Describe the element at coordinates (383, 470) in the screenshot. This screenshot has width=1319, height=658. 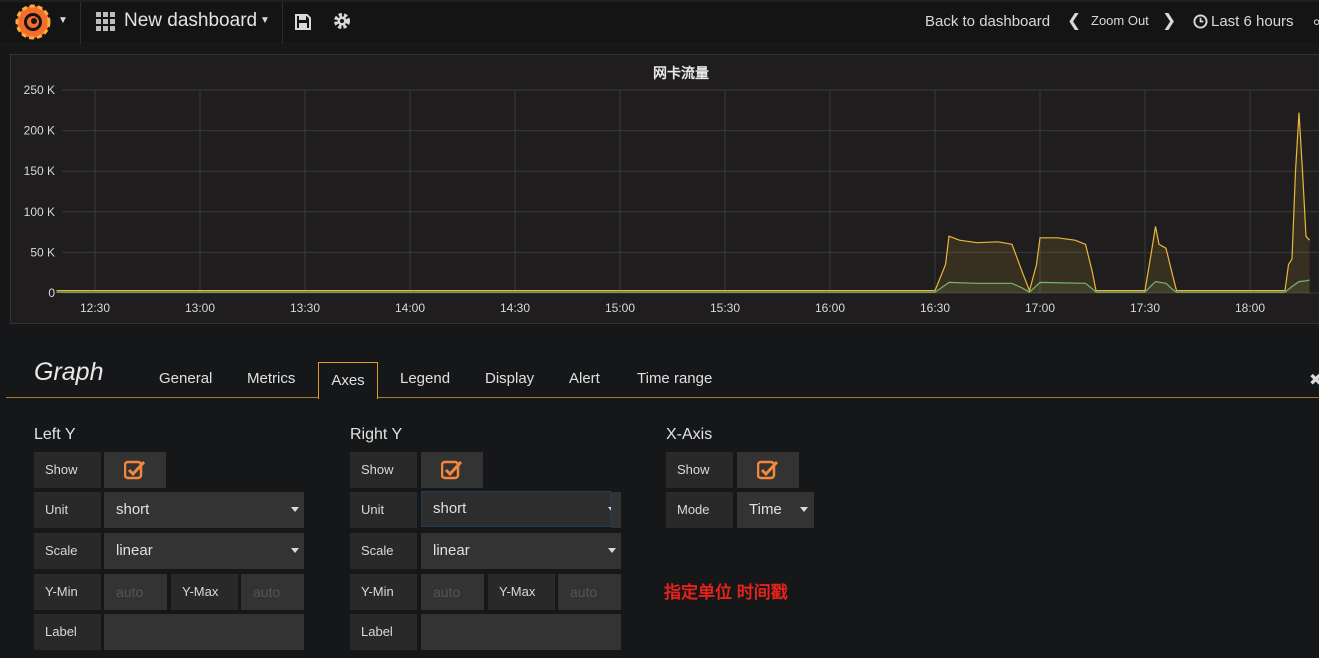
I see `right-y-show-label: Show` at that location.